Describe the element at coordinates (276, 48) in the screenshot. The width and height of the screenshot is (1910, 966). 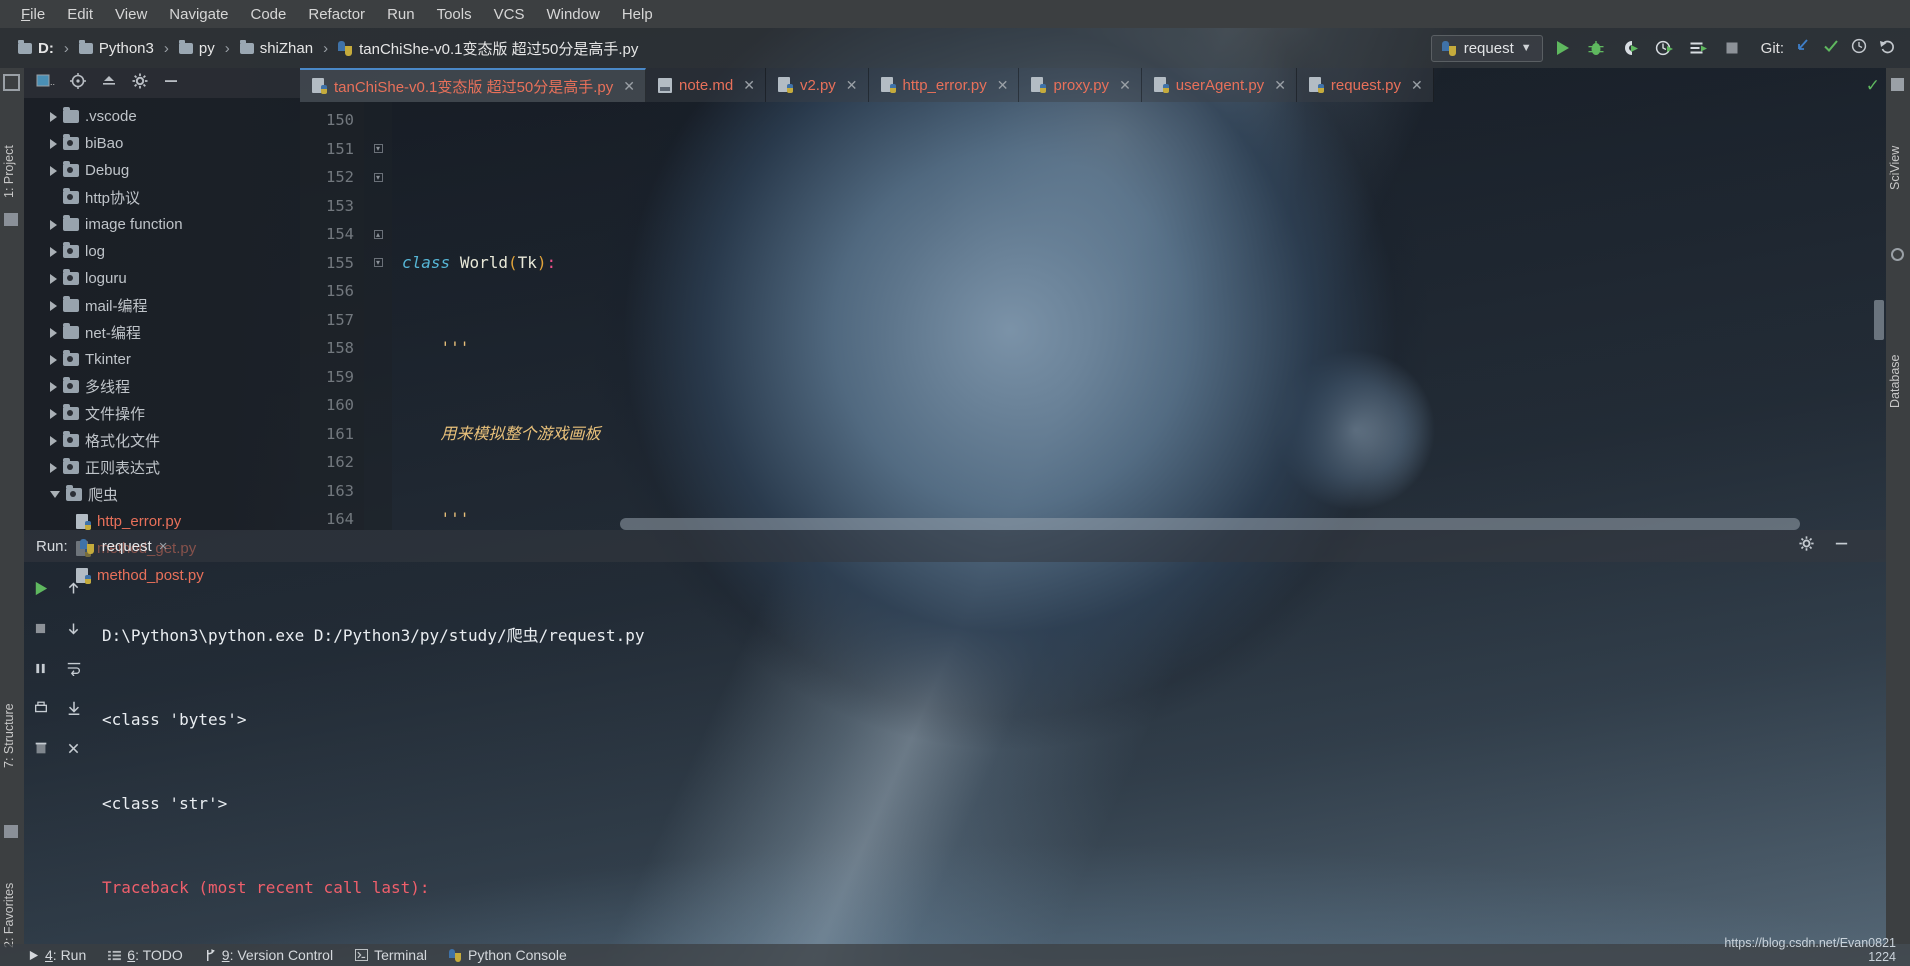
I see `breadcrumb-item-3: shiZhan` at that location.